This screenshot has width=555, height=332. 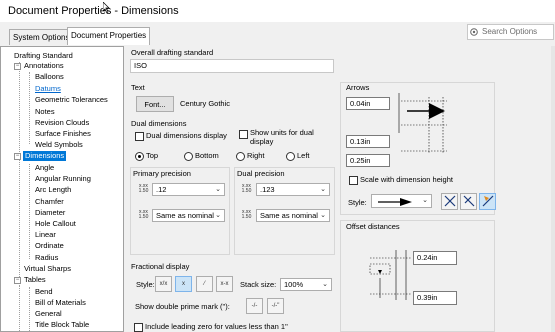 What do you see at coordinates (48, 314) in the screenshot?
I see `tree-item-general: General` at bounding box center [48, 314].